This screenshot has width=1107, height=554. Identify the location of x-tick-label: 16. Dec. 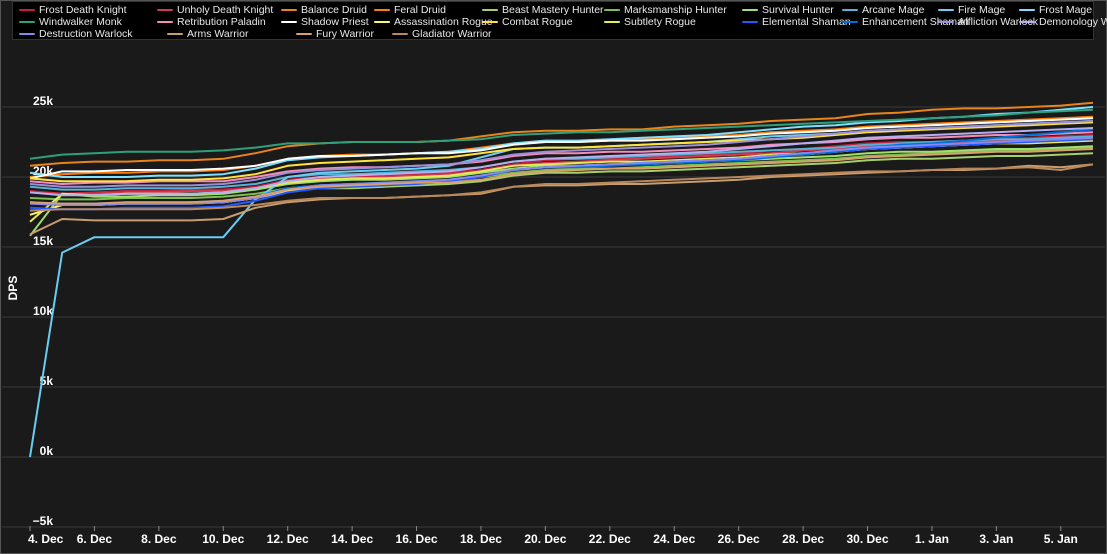
(417, 539).